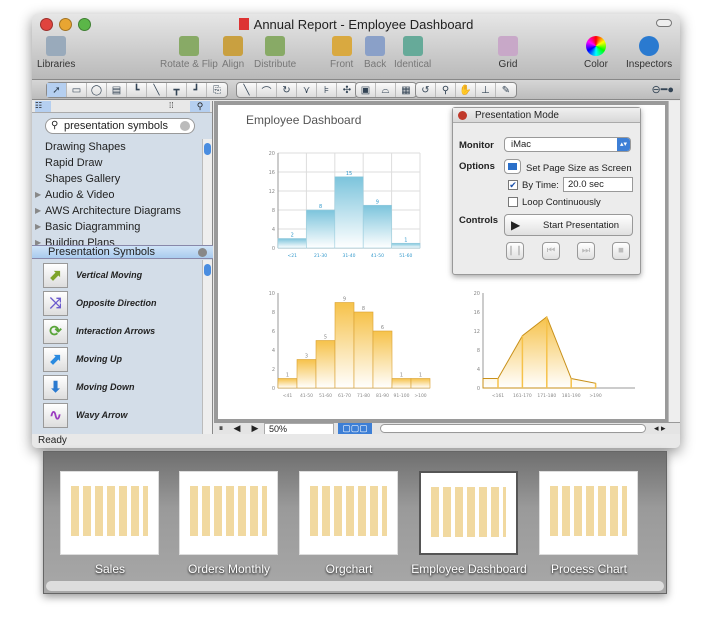  I want to click on polyline-tool-icon: ⊧, so click(327, 90).